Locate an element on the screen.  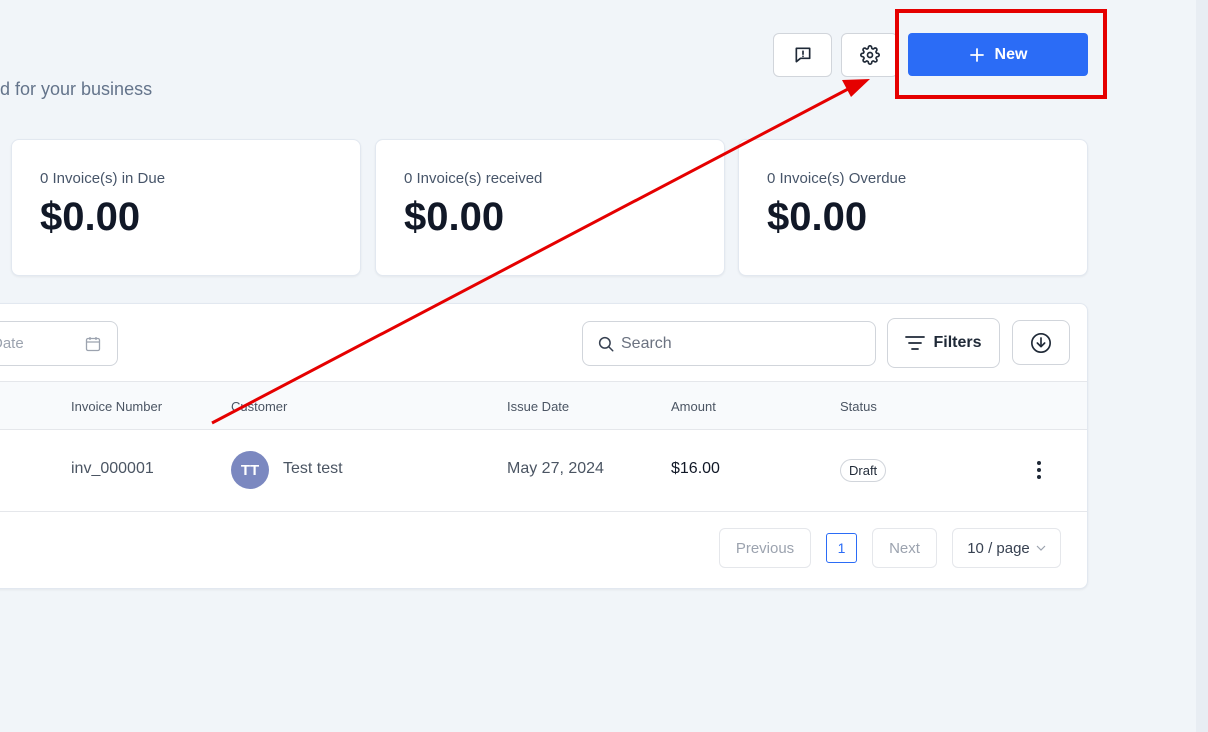
annotation-arrow-head is located at coordinates (856, 88).